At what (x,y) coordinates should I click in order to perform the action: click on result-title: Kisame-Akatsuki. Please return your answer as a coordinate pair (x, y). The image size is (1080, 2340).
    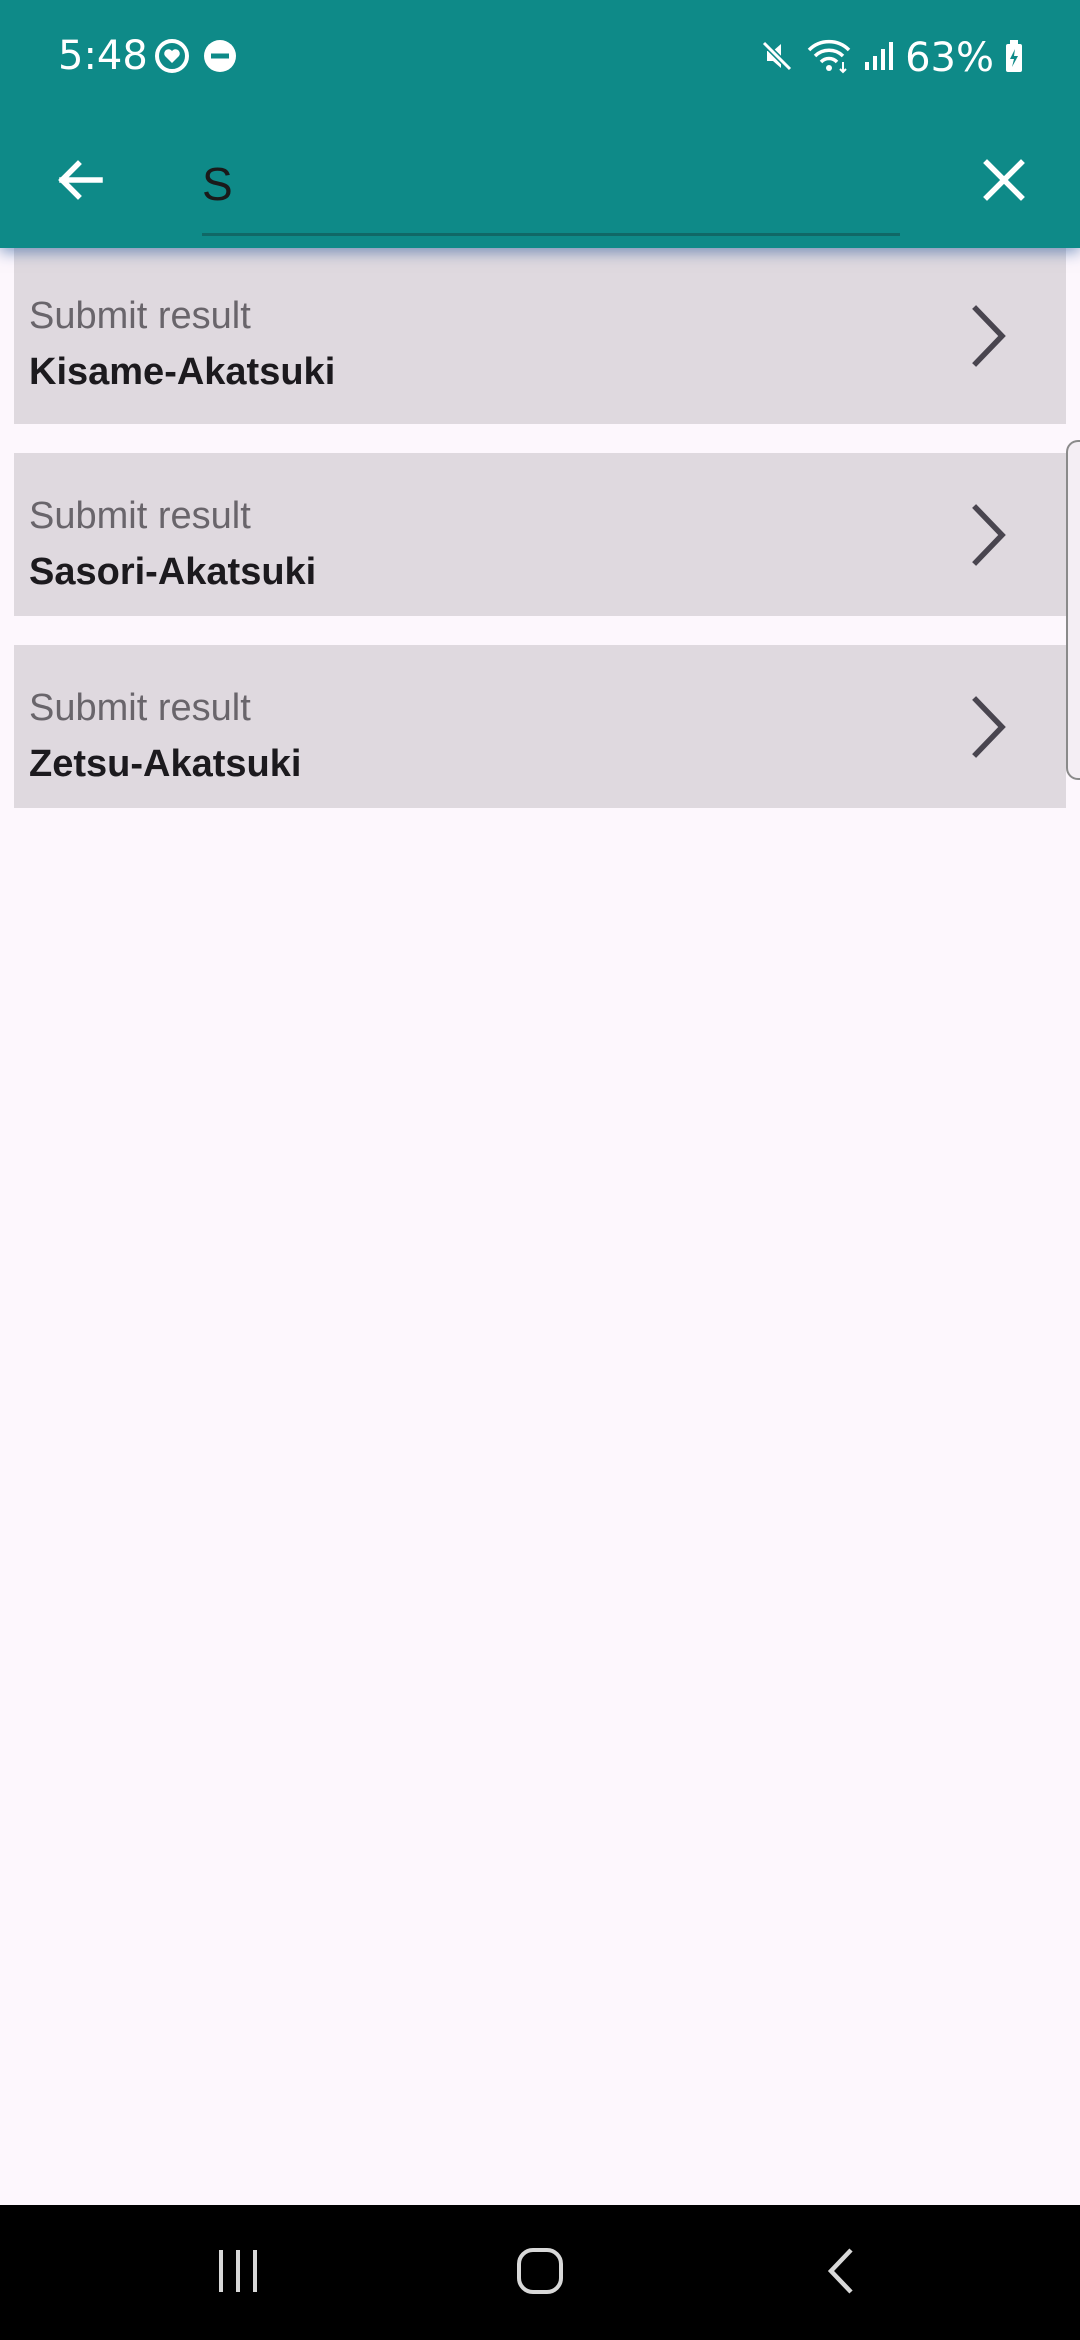
    Looking at the image, I should click on (182, 372).